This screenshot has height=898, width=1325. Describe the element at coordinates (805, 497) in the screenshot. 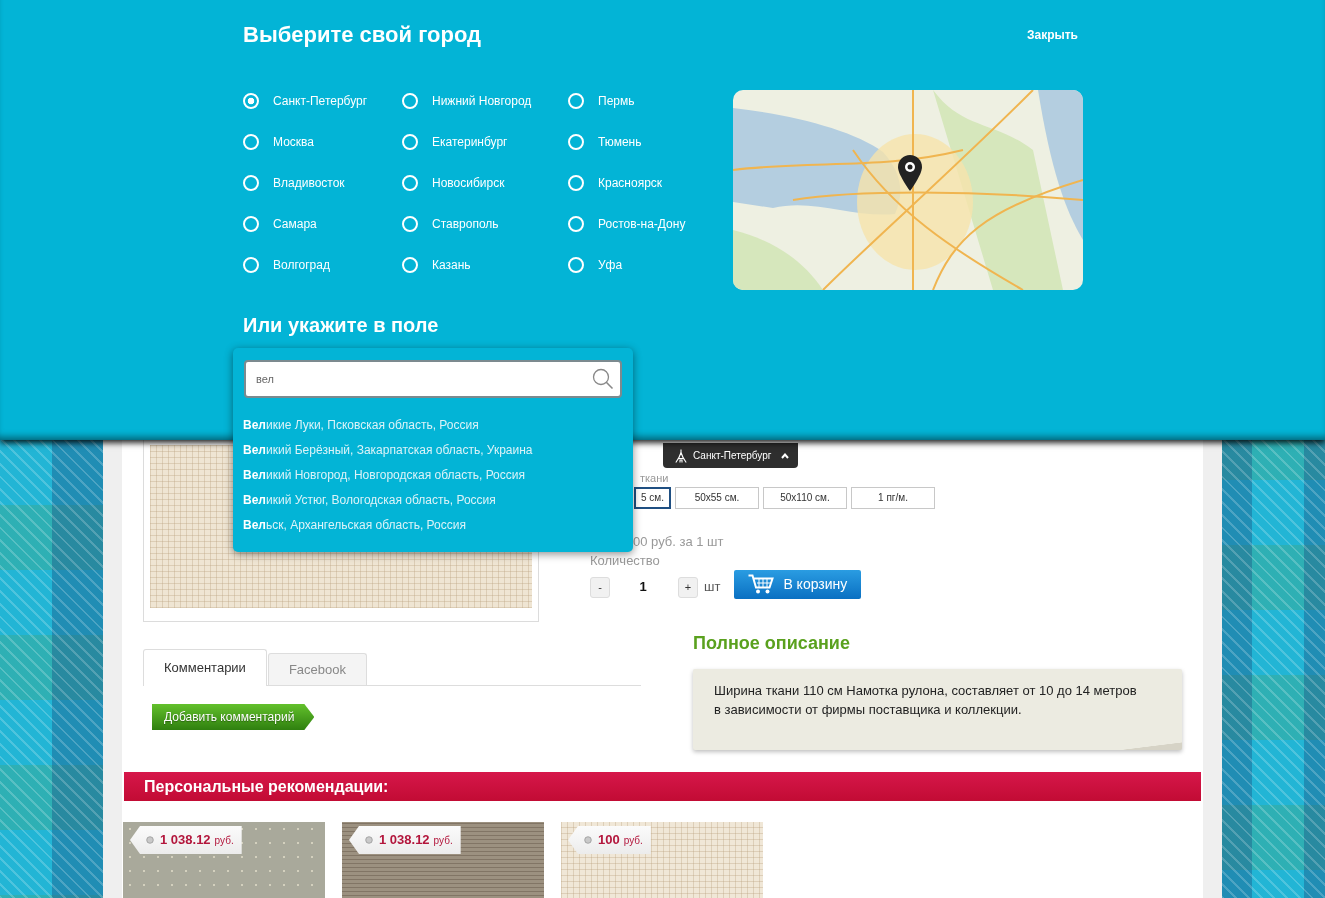

I see `size-option: 50x110 см.` at that location.